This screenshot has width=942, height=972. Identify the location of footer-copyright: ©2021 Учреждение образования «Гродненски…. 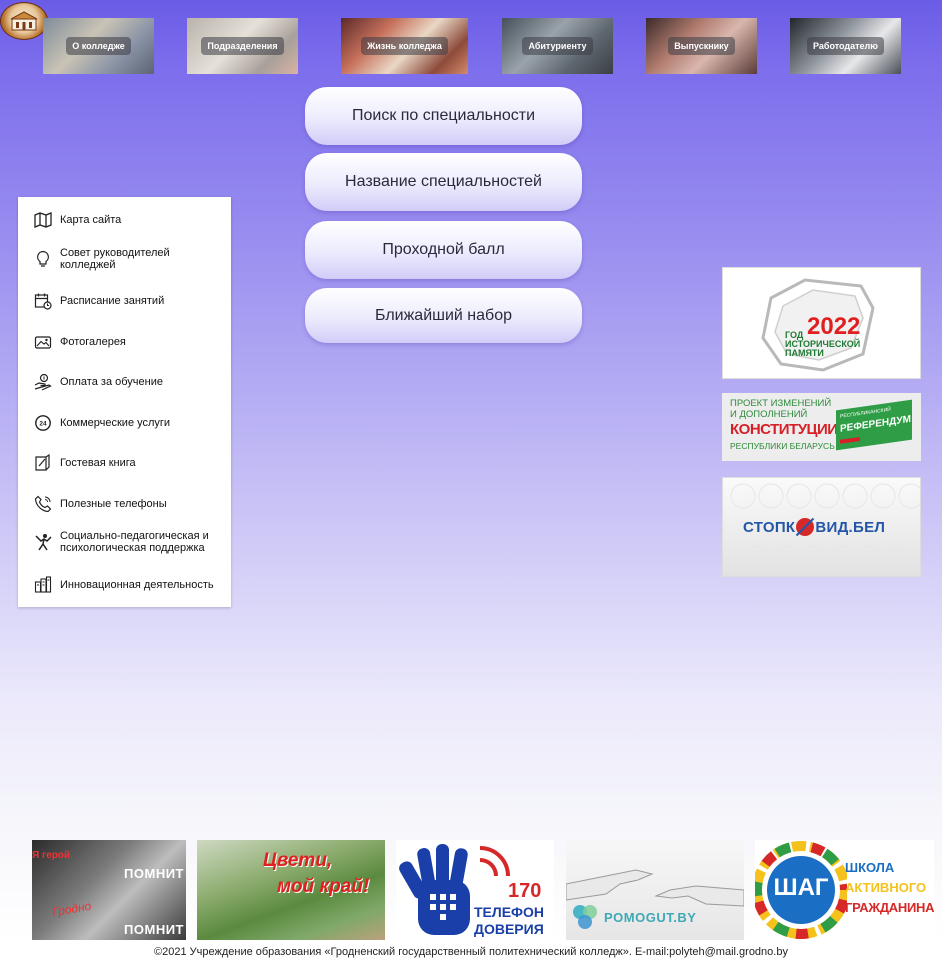
(471, 952).